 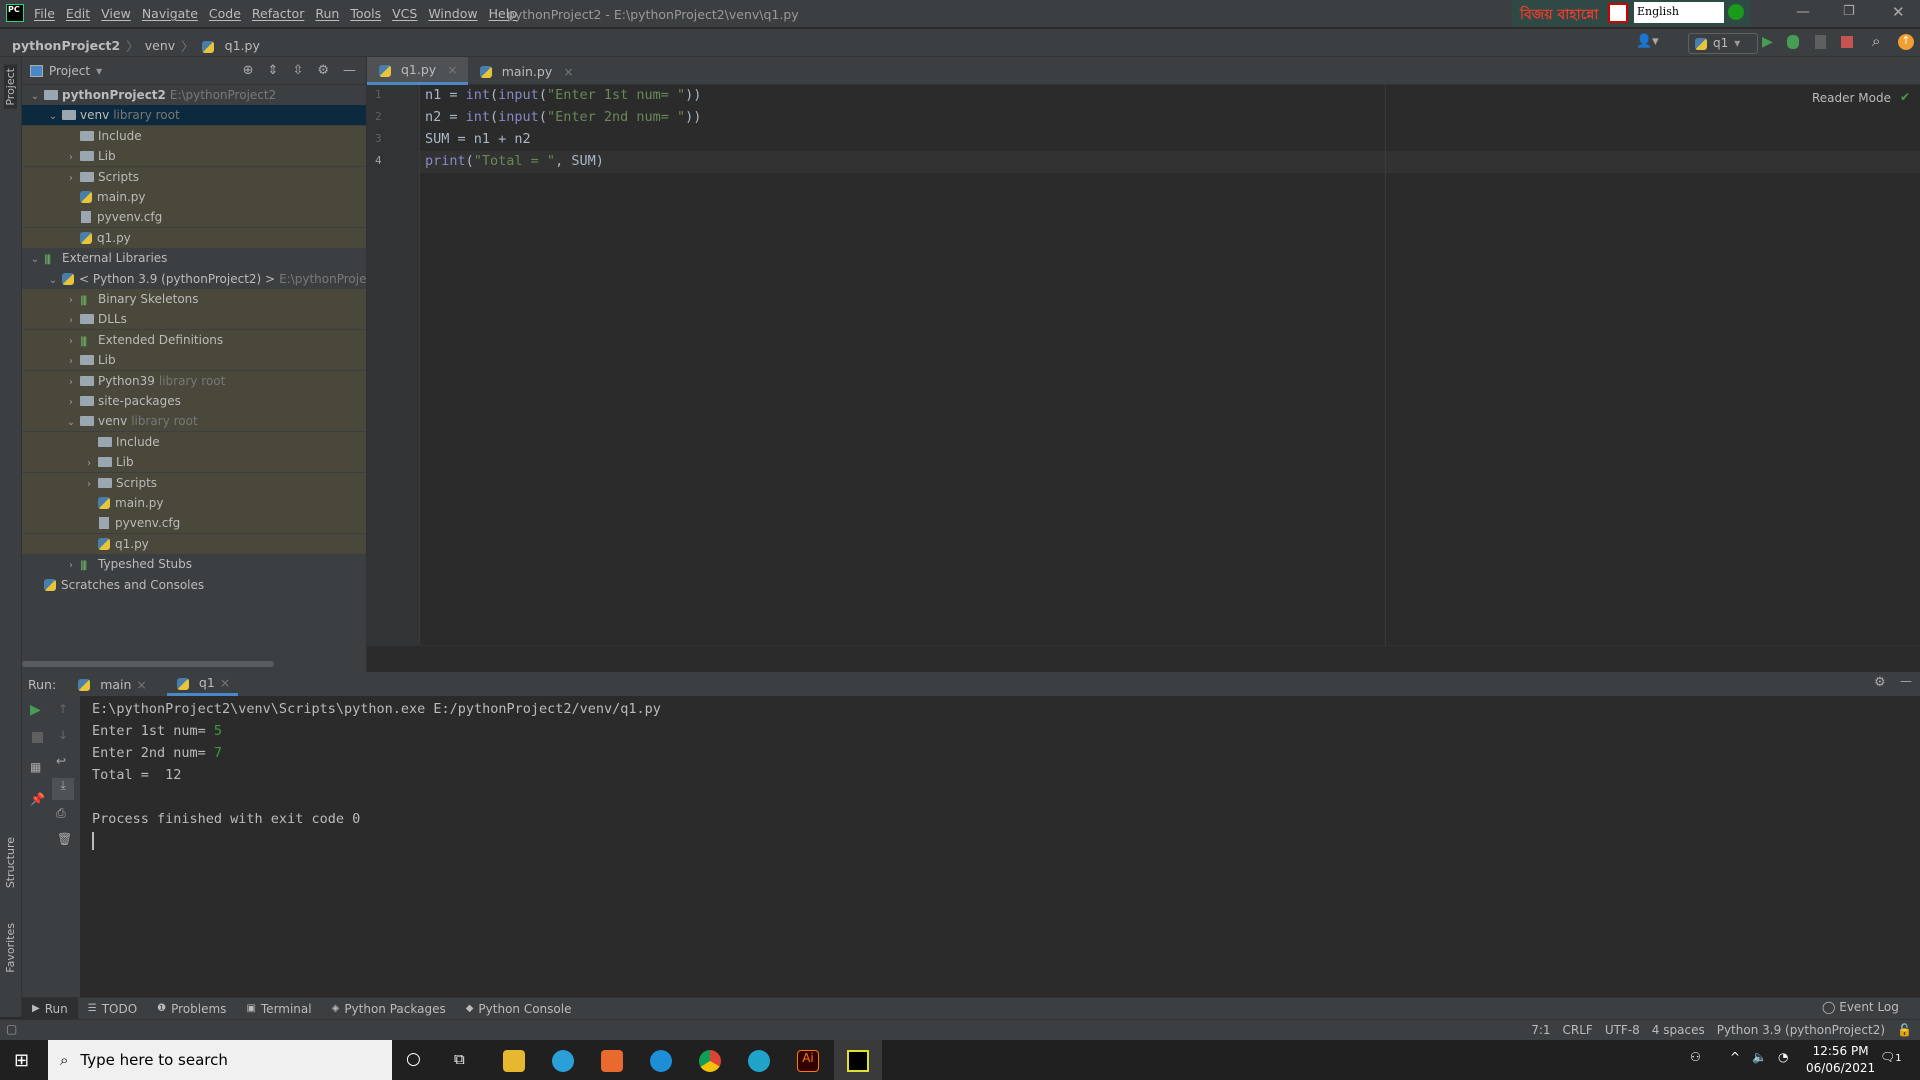 I want to click on tool-tab-python-console: ◆ Python Console, so click(x=519, y=1009).